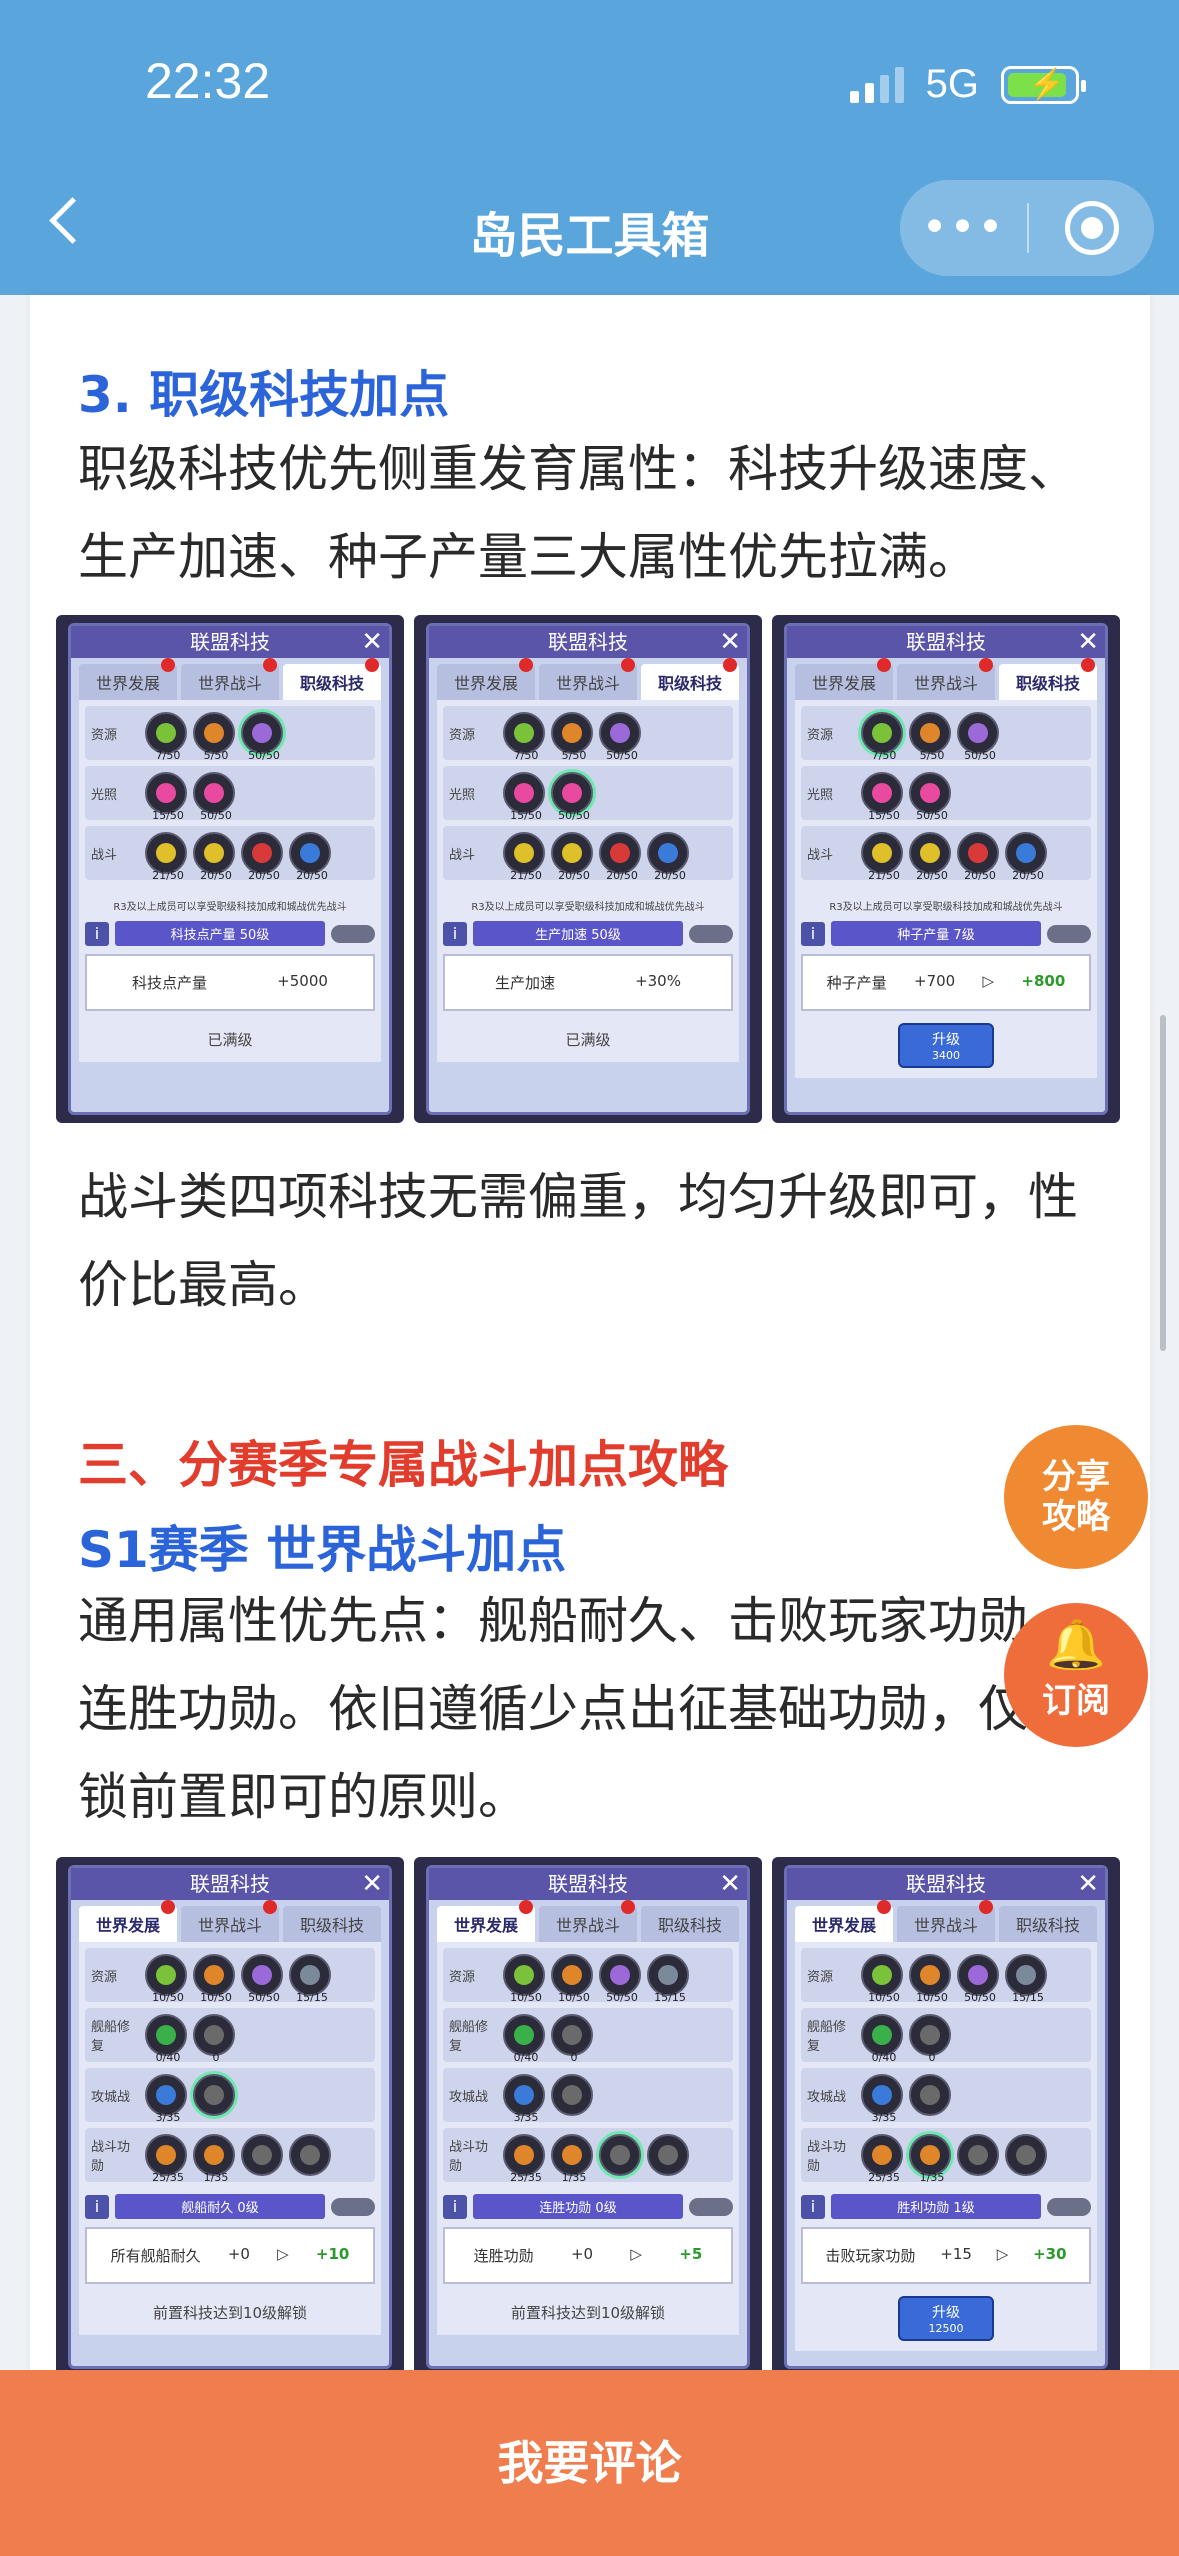 Image resolution: width=1179 pixels, height=2556 pixels. What do you see at coordinates (1076, 1645) in the screenshot?
I see `bell-icon: 🔔` at bounding box center [1076, 1645].